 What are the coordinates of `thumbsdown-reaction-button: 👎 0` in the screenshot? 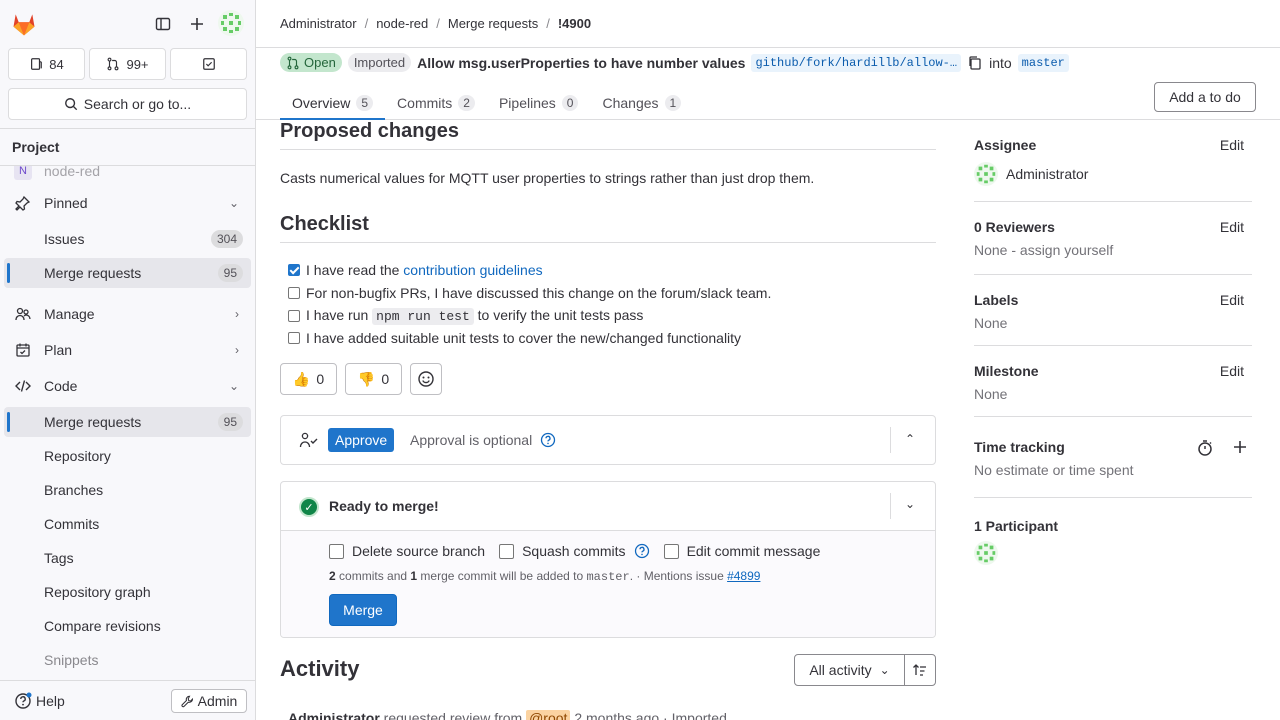 It's located at (373, 379).